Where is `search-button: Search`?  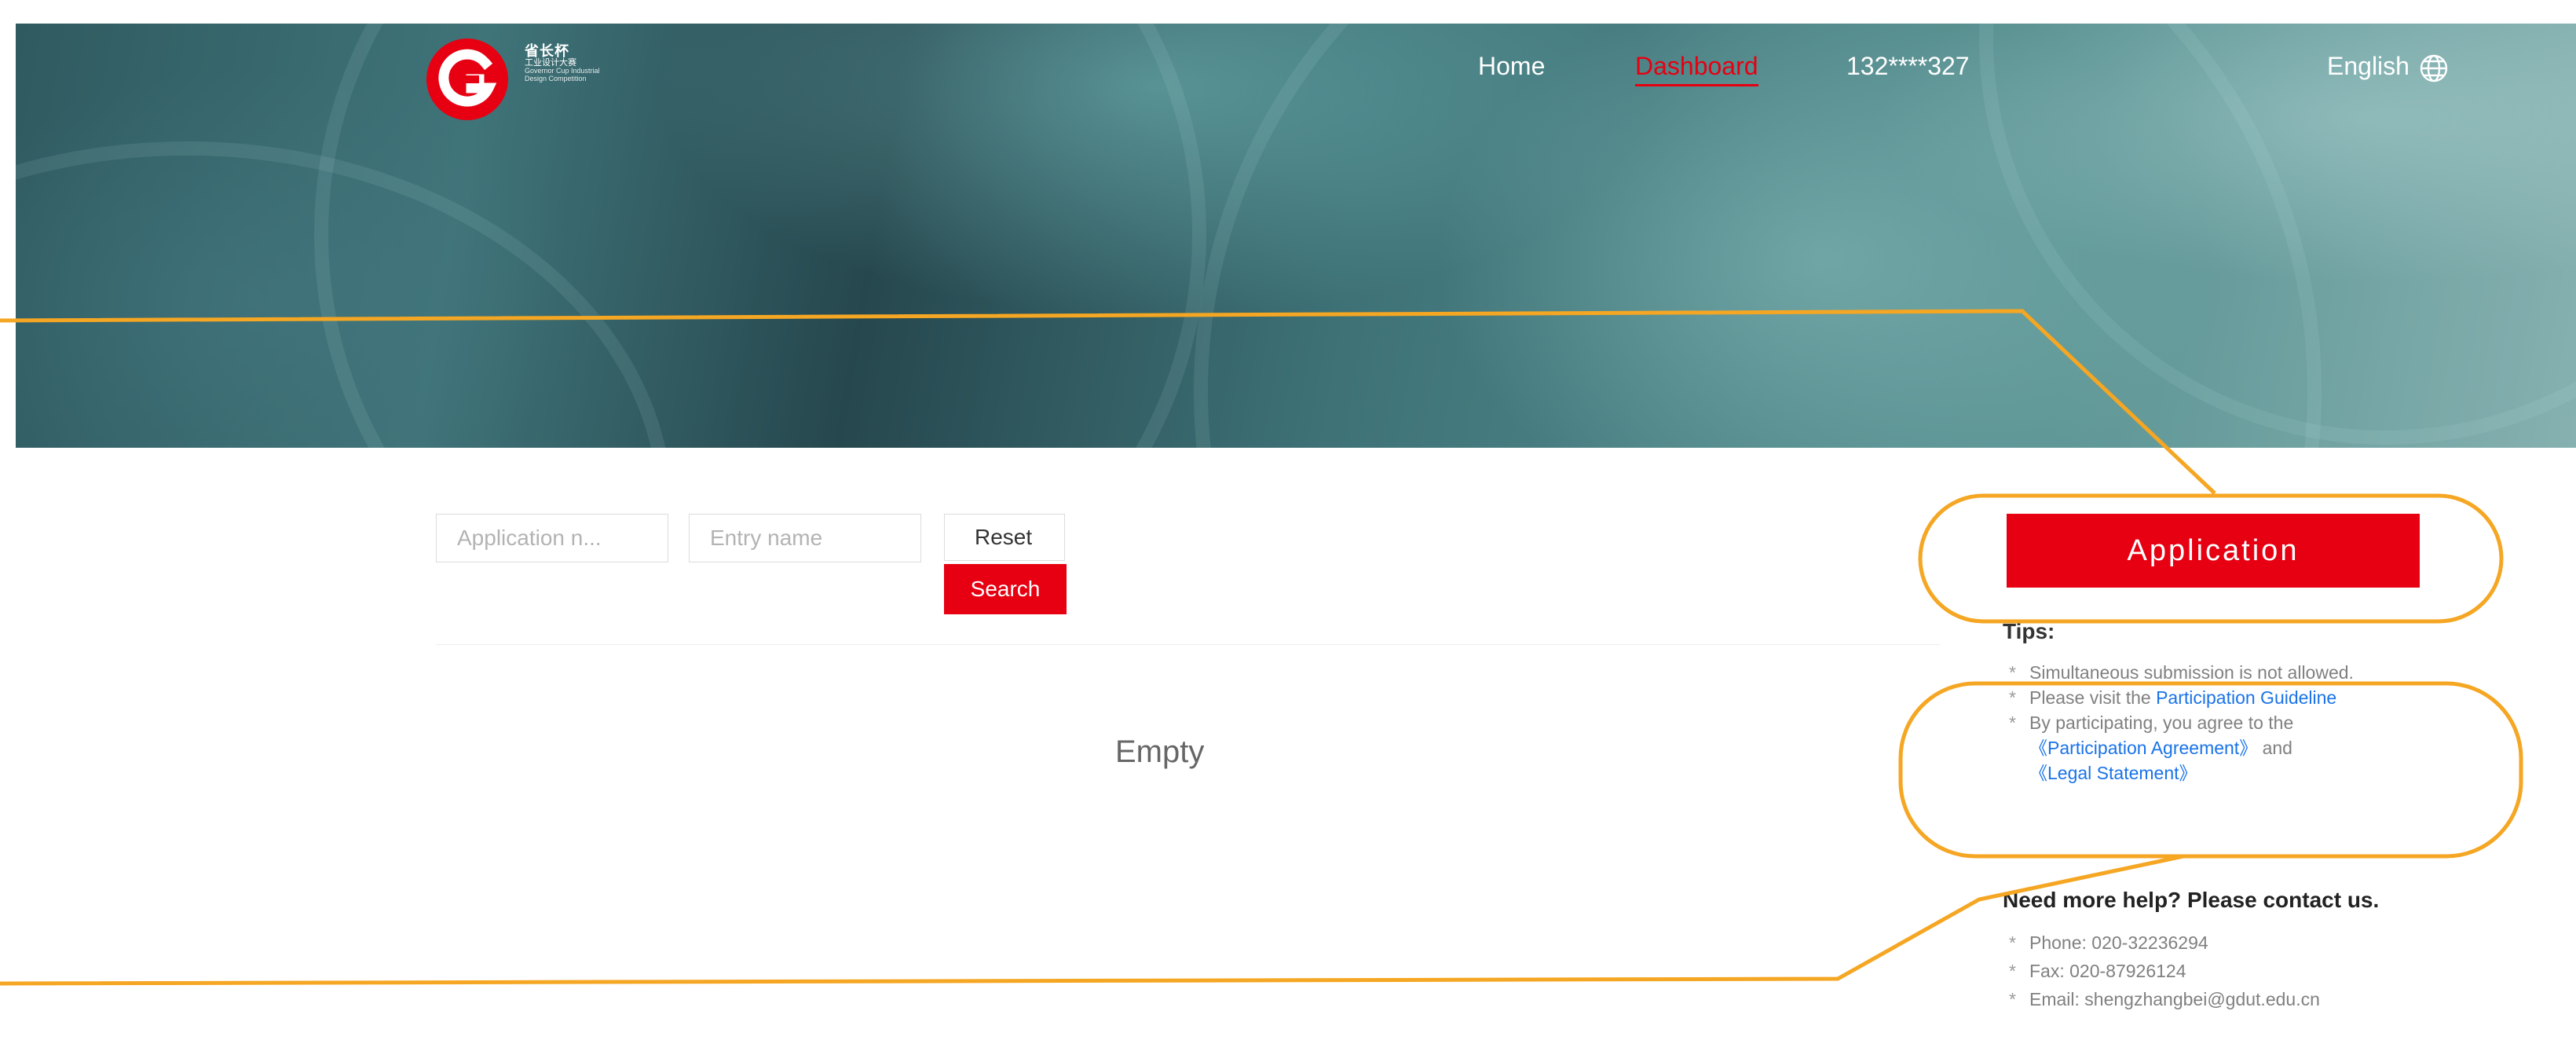
search-button: Search is located at coordinates (1005, 589).